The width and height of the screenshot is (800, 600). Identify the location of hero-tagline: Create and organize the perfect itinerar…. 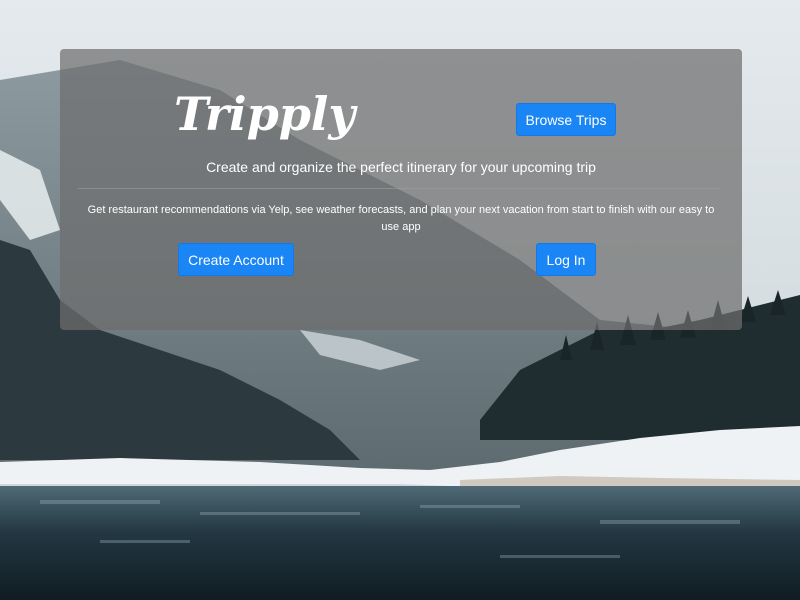
(401, 167).